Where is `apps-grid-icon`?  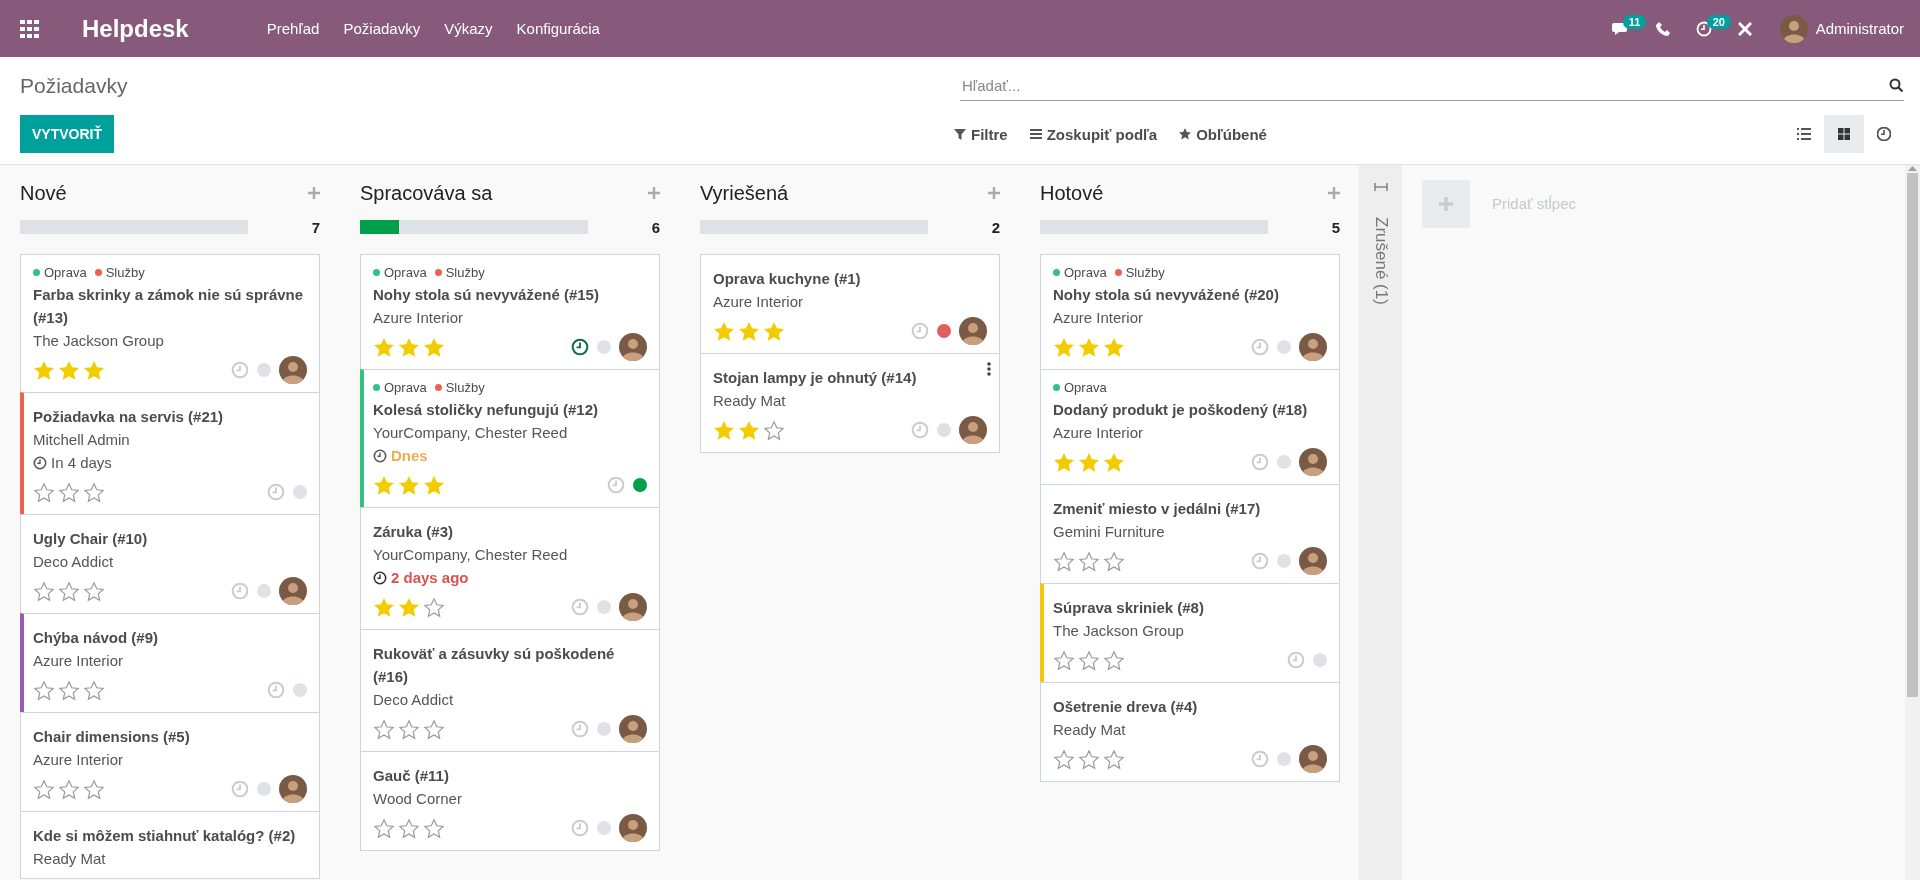 apps-grid-icon is located at coordinates (30, 28).